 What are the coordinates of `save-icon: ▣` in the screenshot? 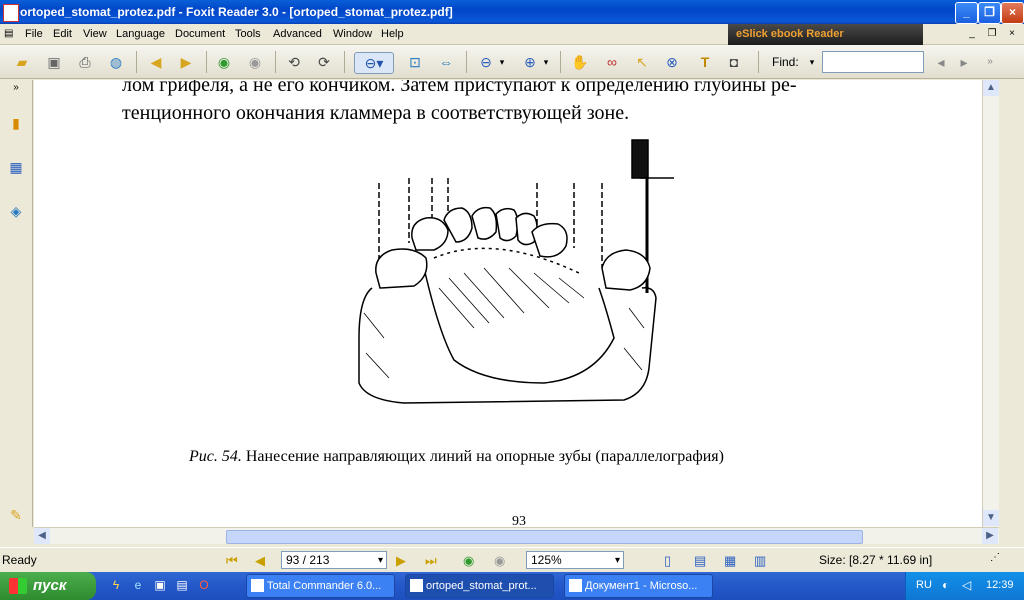 It's located at (54, 62).